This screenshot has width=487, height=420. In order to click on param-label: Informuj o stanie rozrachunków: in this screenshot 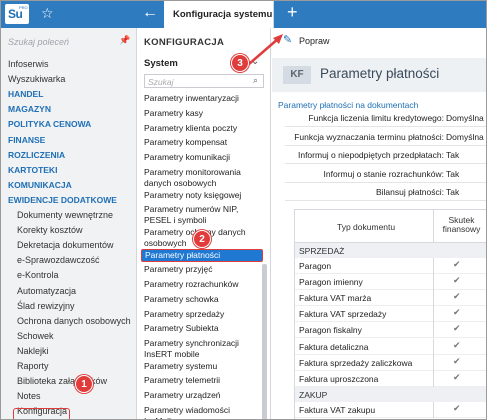, I will do `click(383, 173)`.